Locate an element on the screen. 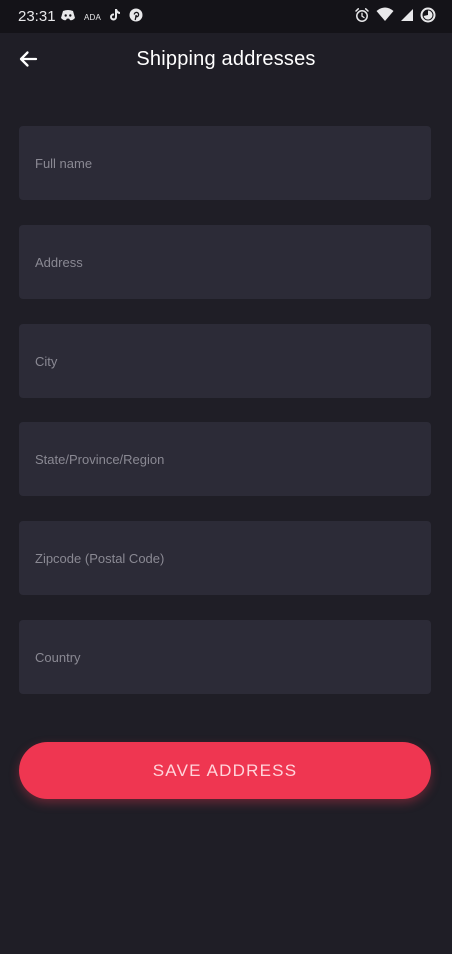 This screenshot has width=452, height=954. app-header: Shipping addresses is located at coordinates (226, 61).